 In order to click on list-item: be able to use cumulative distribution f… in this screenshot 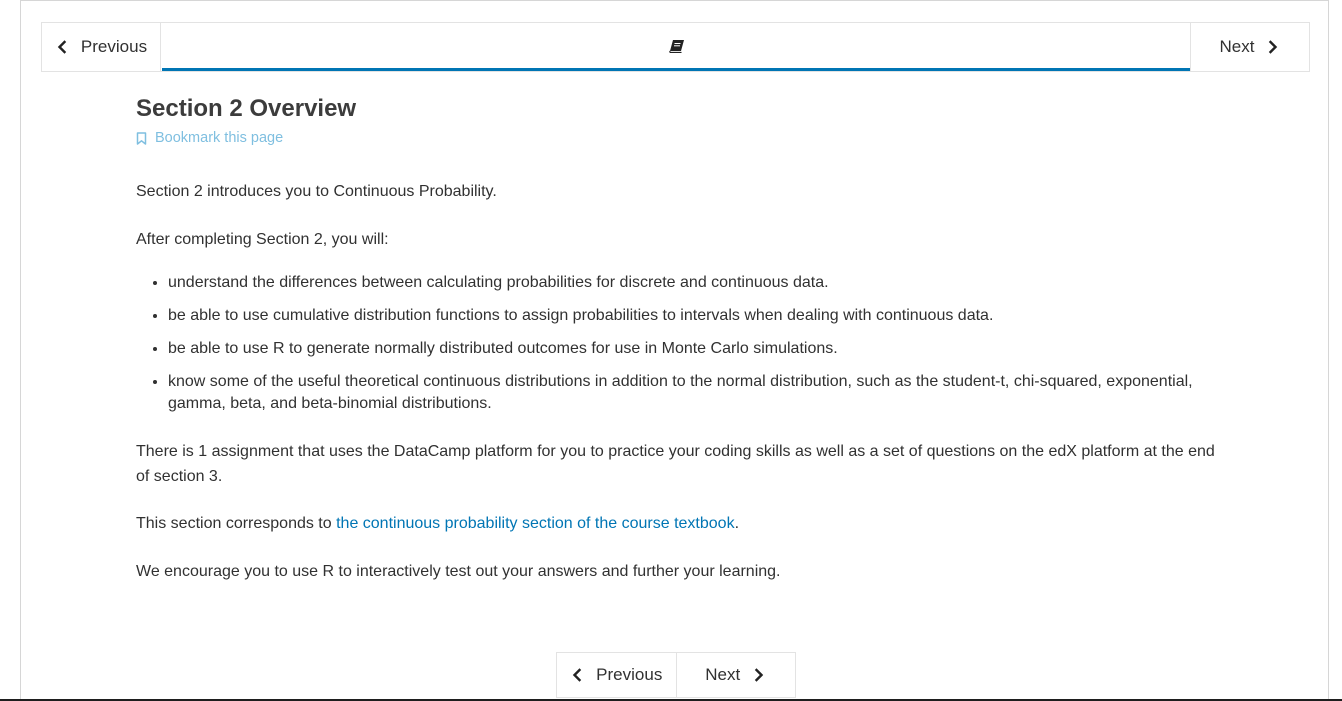, I will do `click(698, 316)`.